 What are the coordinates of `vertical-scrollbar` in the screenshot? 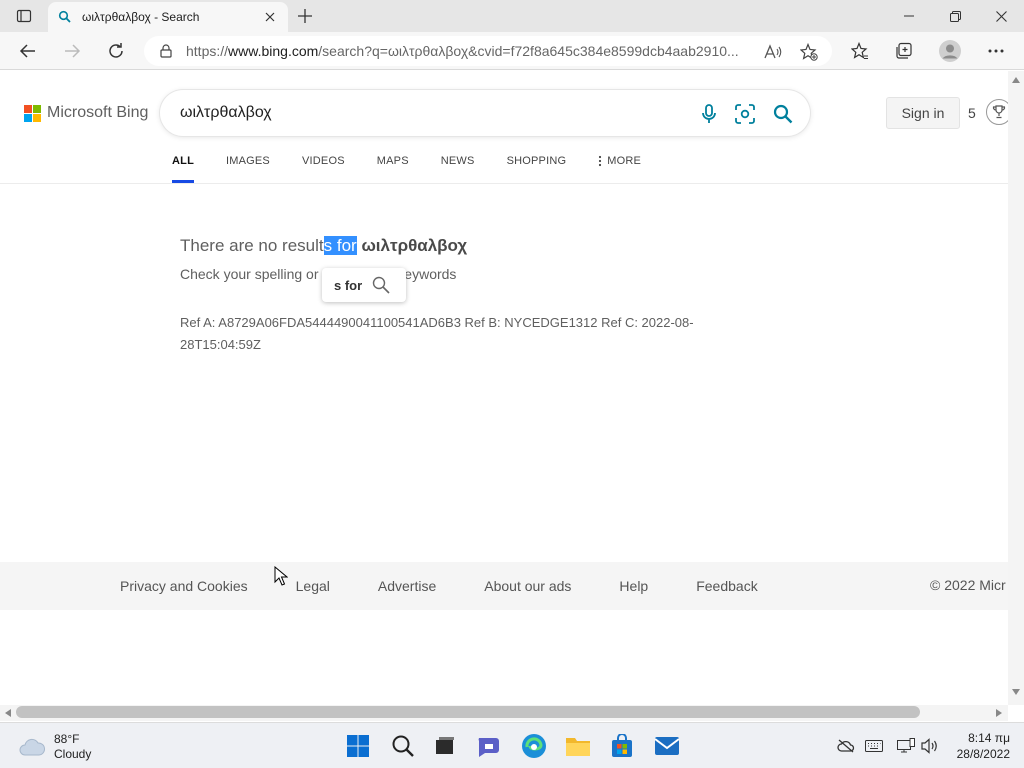 It's located at (1016, 388).